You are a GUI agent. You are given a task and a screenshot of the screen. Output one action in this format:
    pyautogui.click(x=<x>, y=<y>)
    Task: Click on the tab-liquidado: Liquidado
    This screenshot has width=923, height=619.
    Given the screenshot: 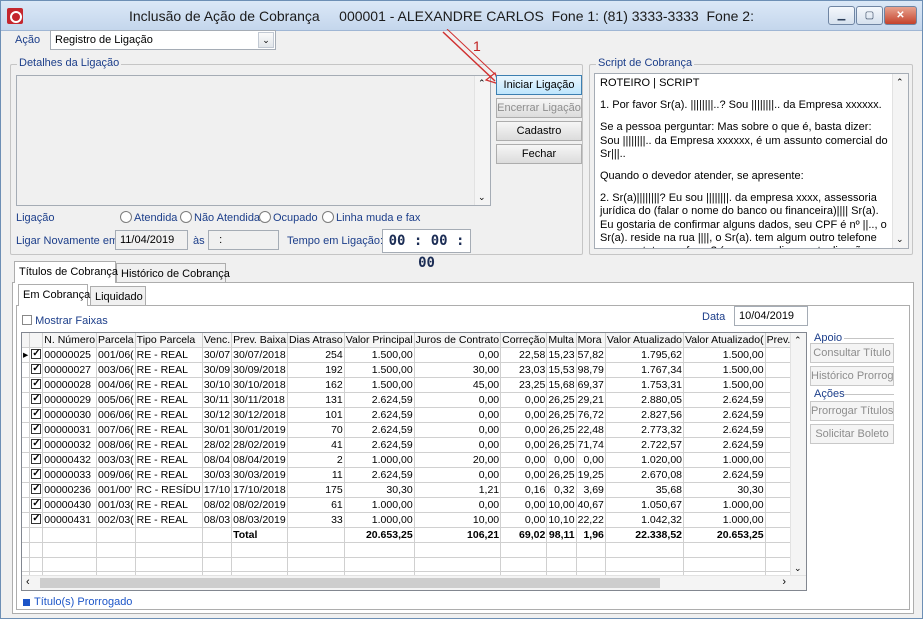 What is the action you would take?
    pyautogui.click(x=118, y=296)
    